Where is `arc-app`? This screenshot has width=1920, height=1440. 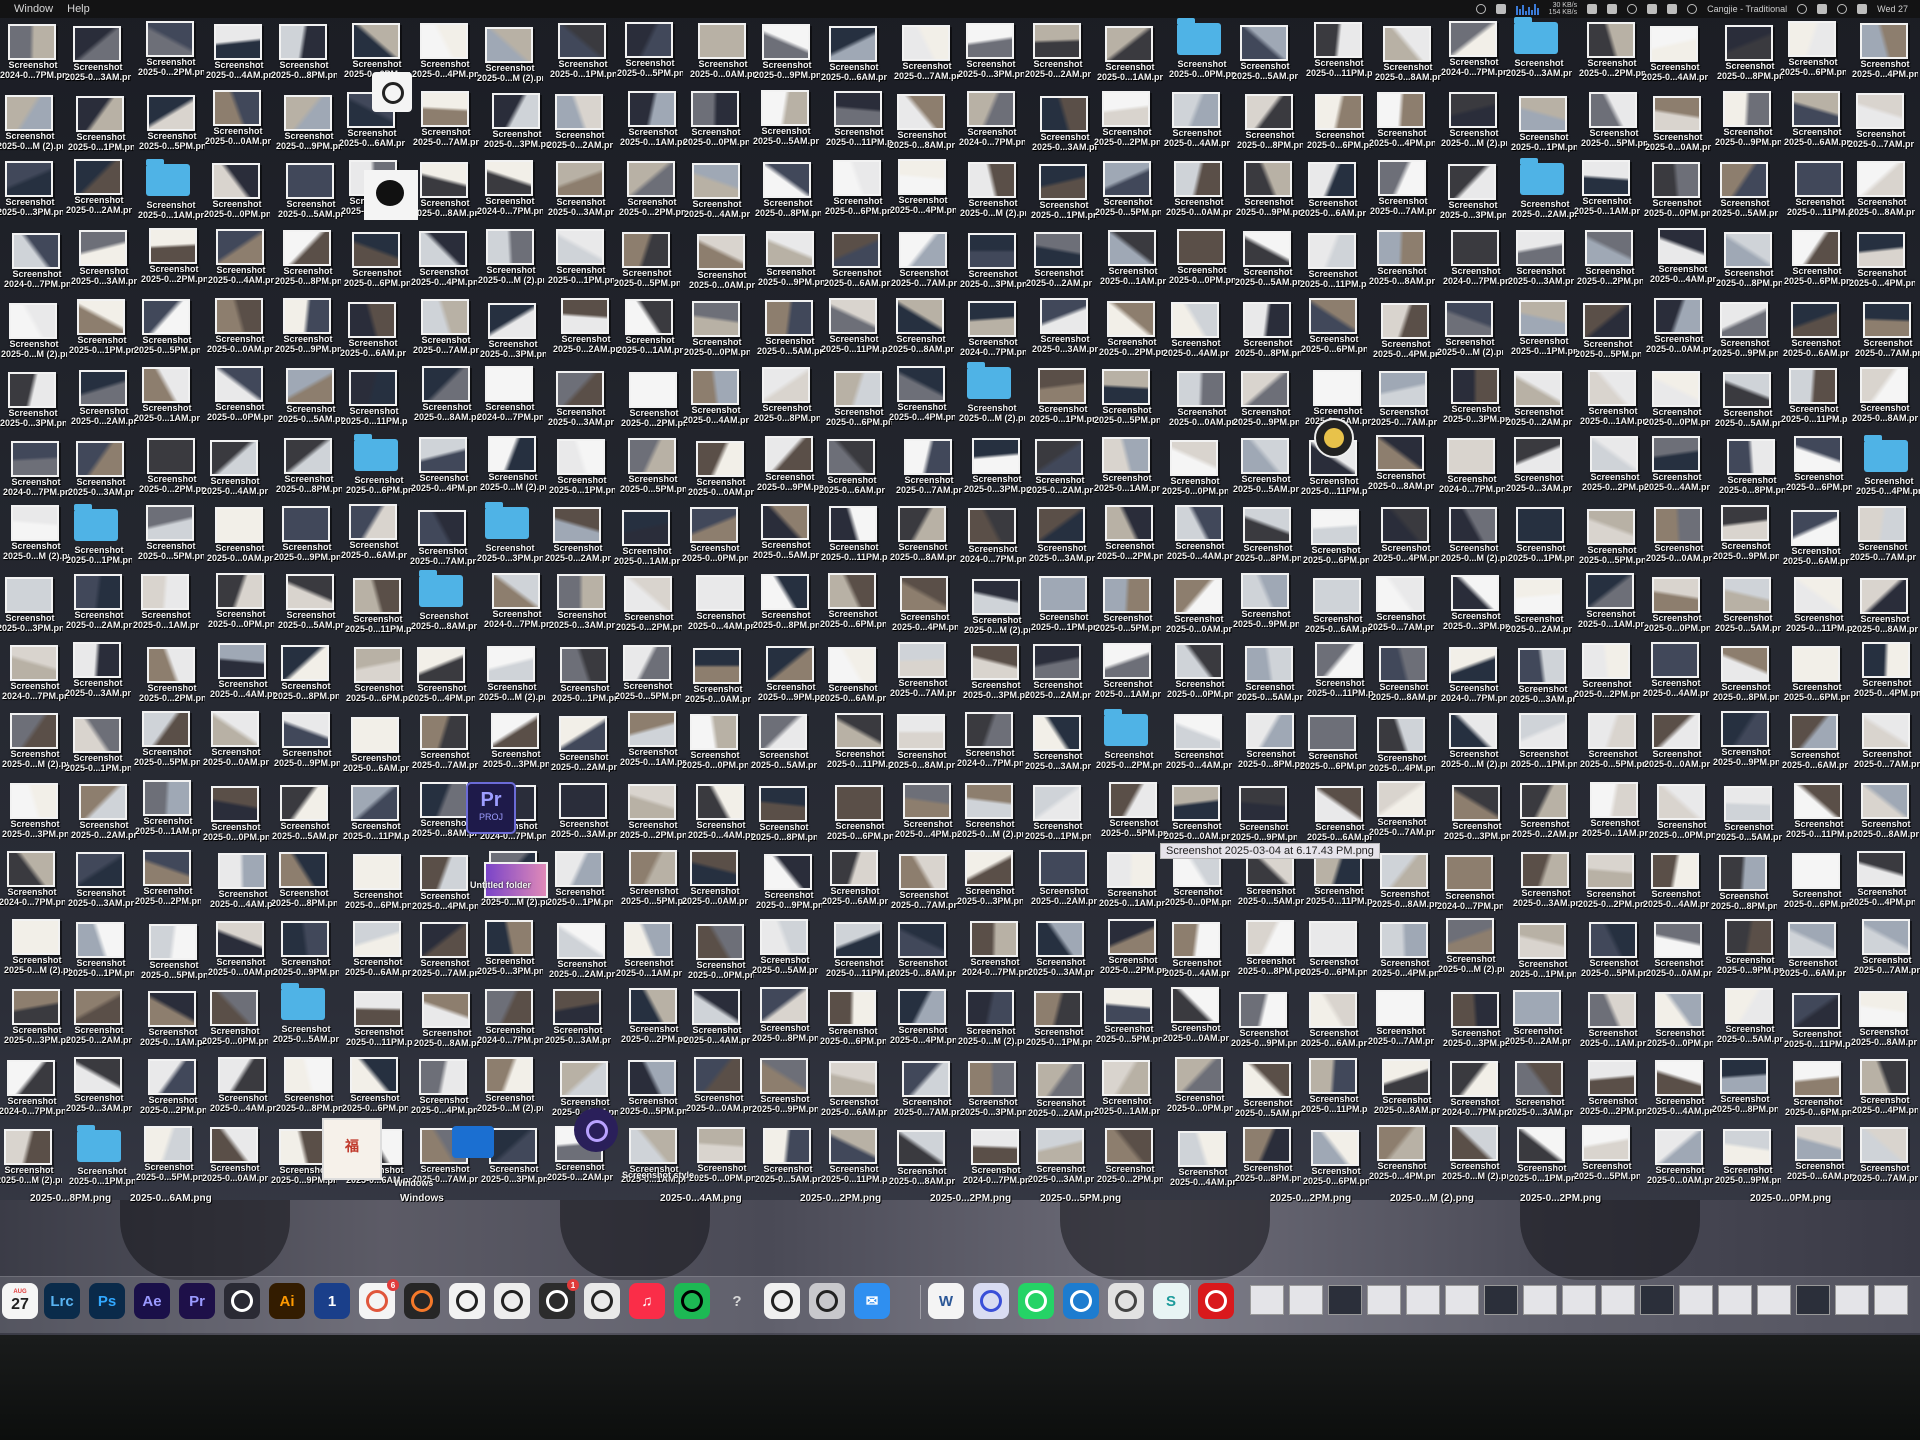
arc-app is located at coordinates (991, 1301).